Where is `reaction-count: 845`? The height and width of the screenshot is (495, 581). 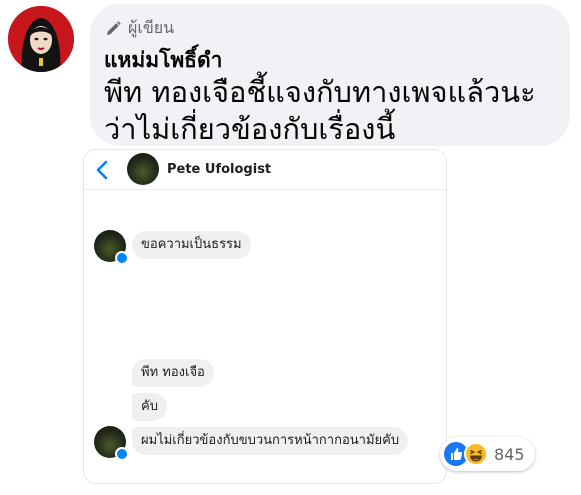
reaction-count: 845 is located at coordinates (509, 454).